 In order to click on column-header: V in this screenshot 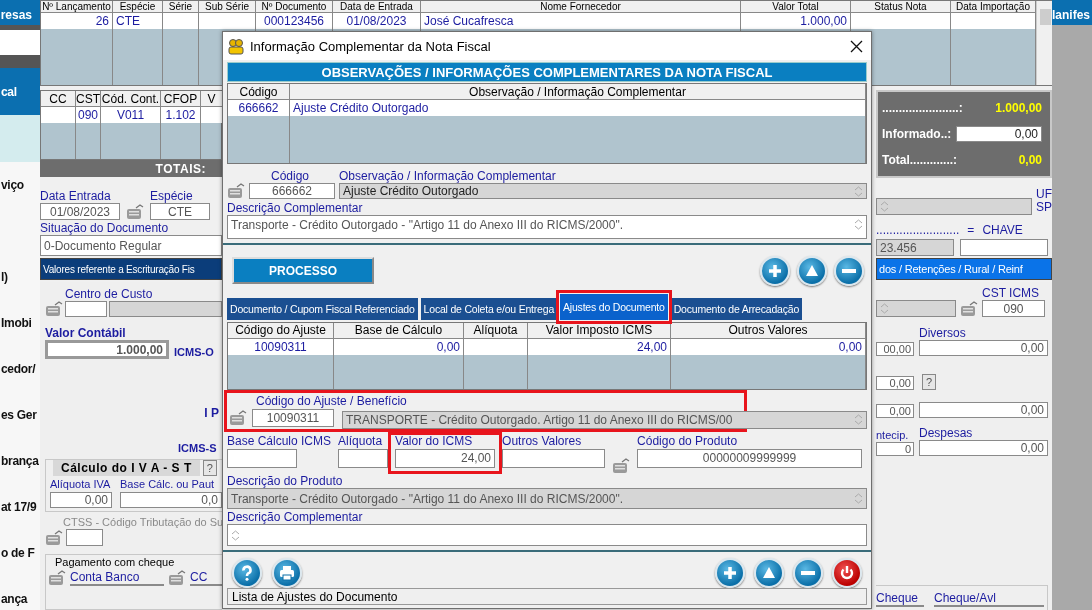, I will do `click(212, 99)`.